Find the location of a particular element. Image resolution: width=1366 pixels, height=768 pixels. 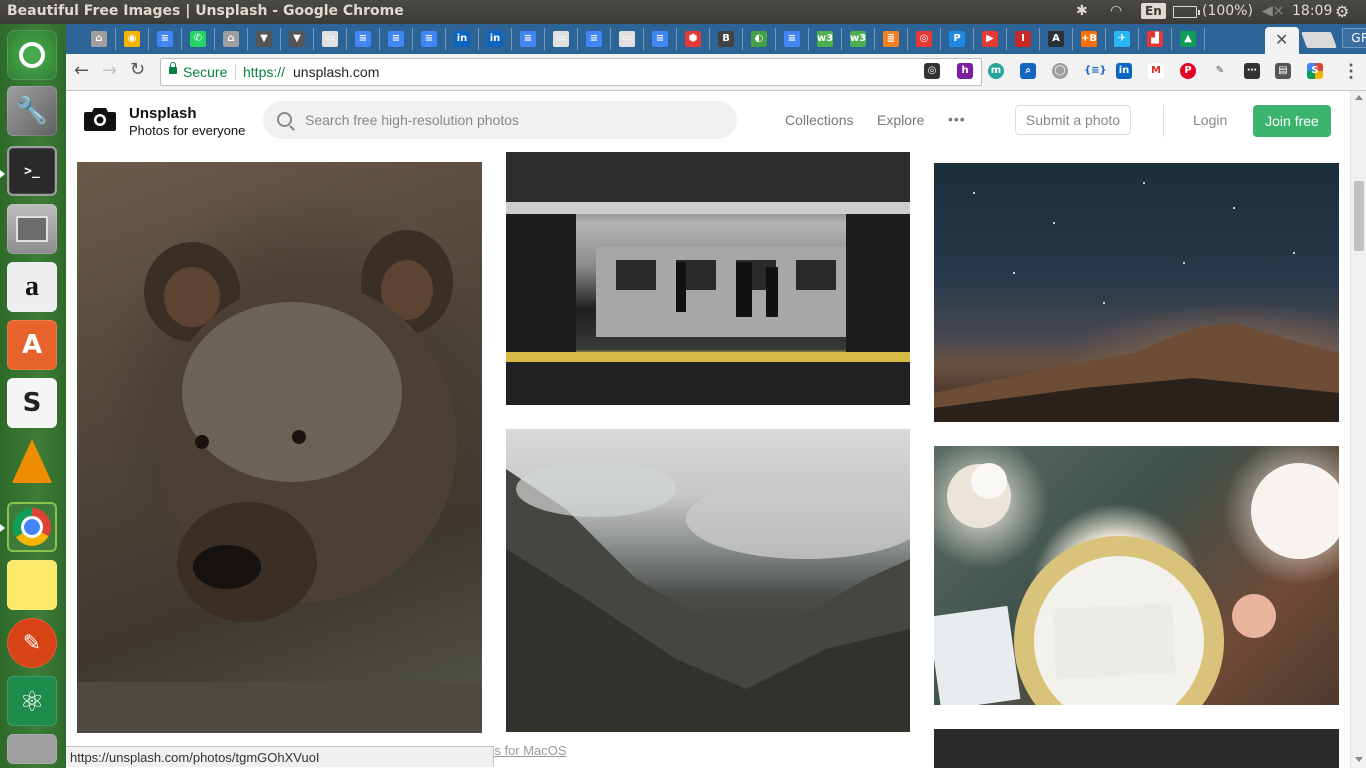

login-link: Login is located at coordinates (1210, 120).